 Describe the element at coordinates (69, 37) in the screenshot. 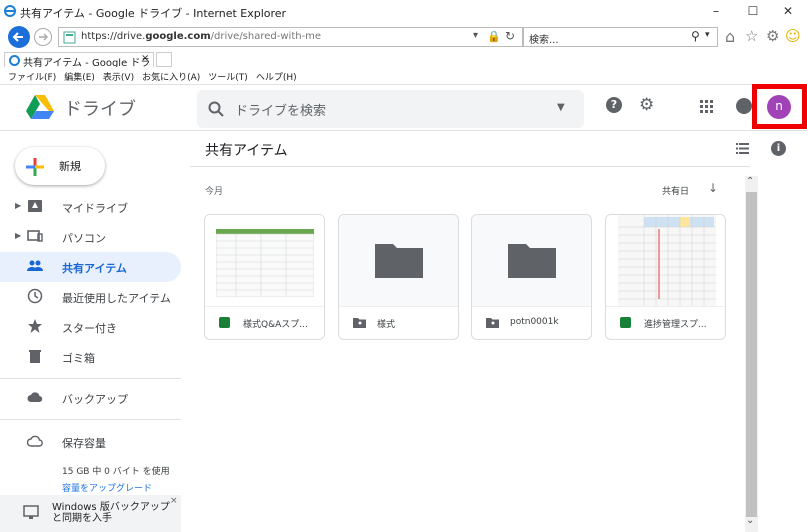

I see `page-icon` at that location.